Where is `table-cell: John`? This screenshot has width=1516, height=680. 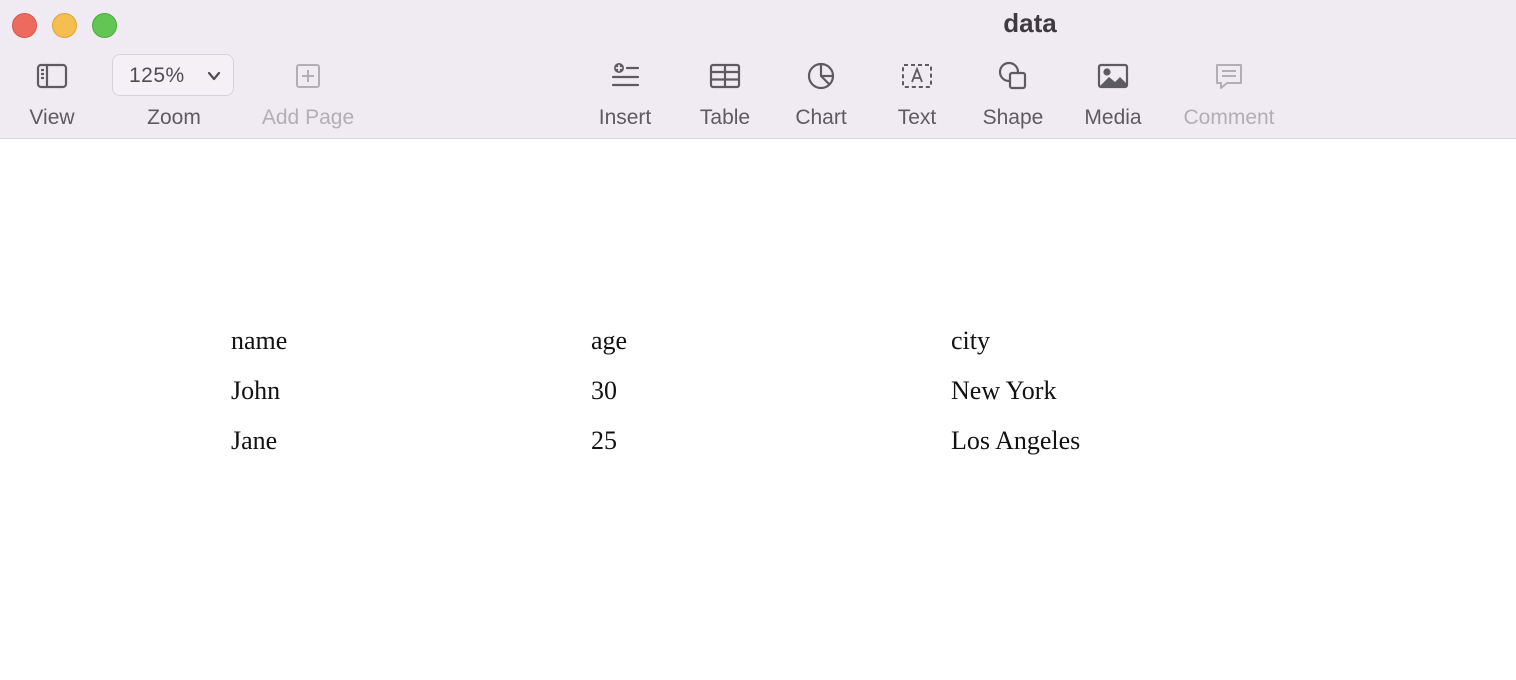 table-cell: John is located at coordinates (256, 390).